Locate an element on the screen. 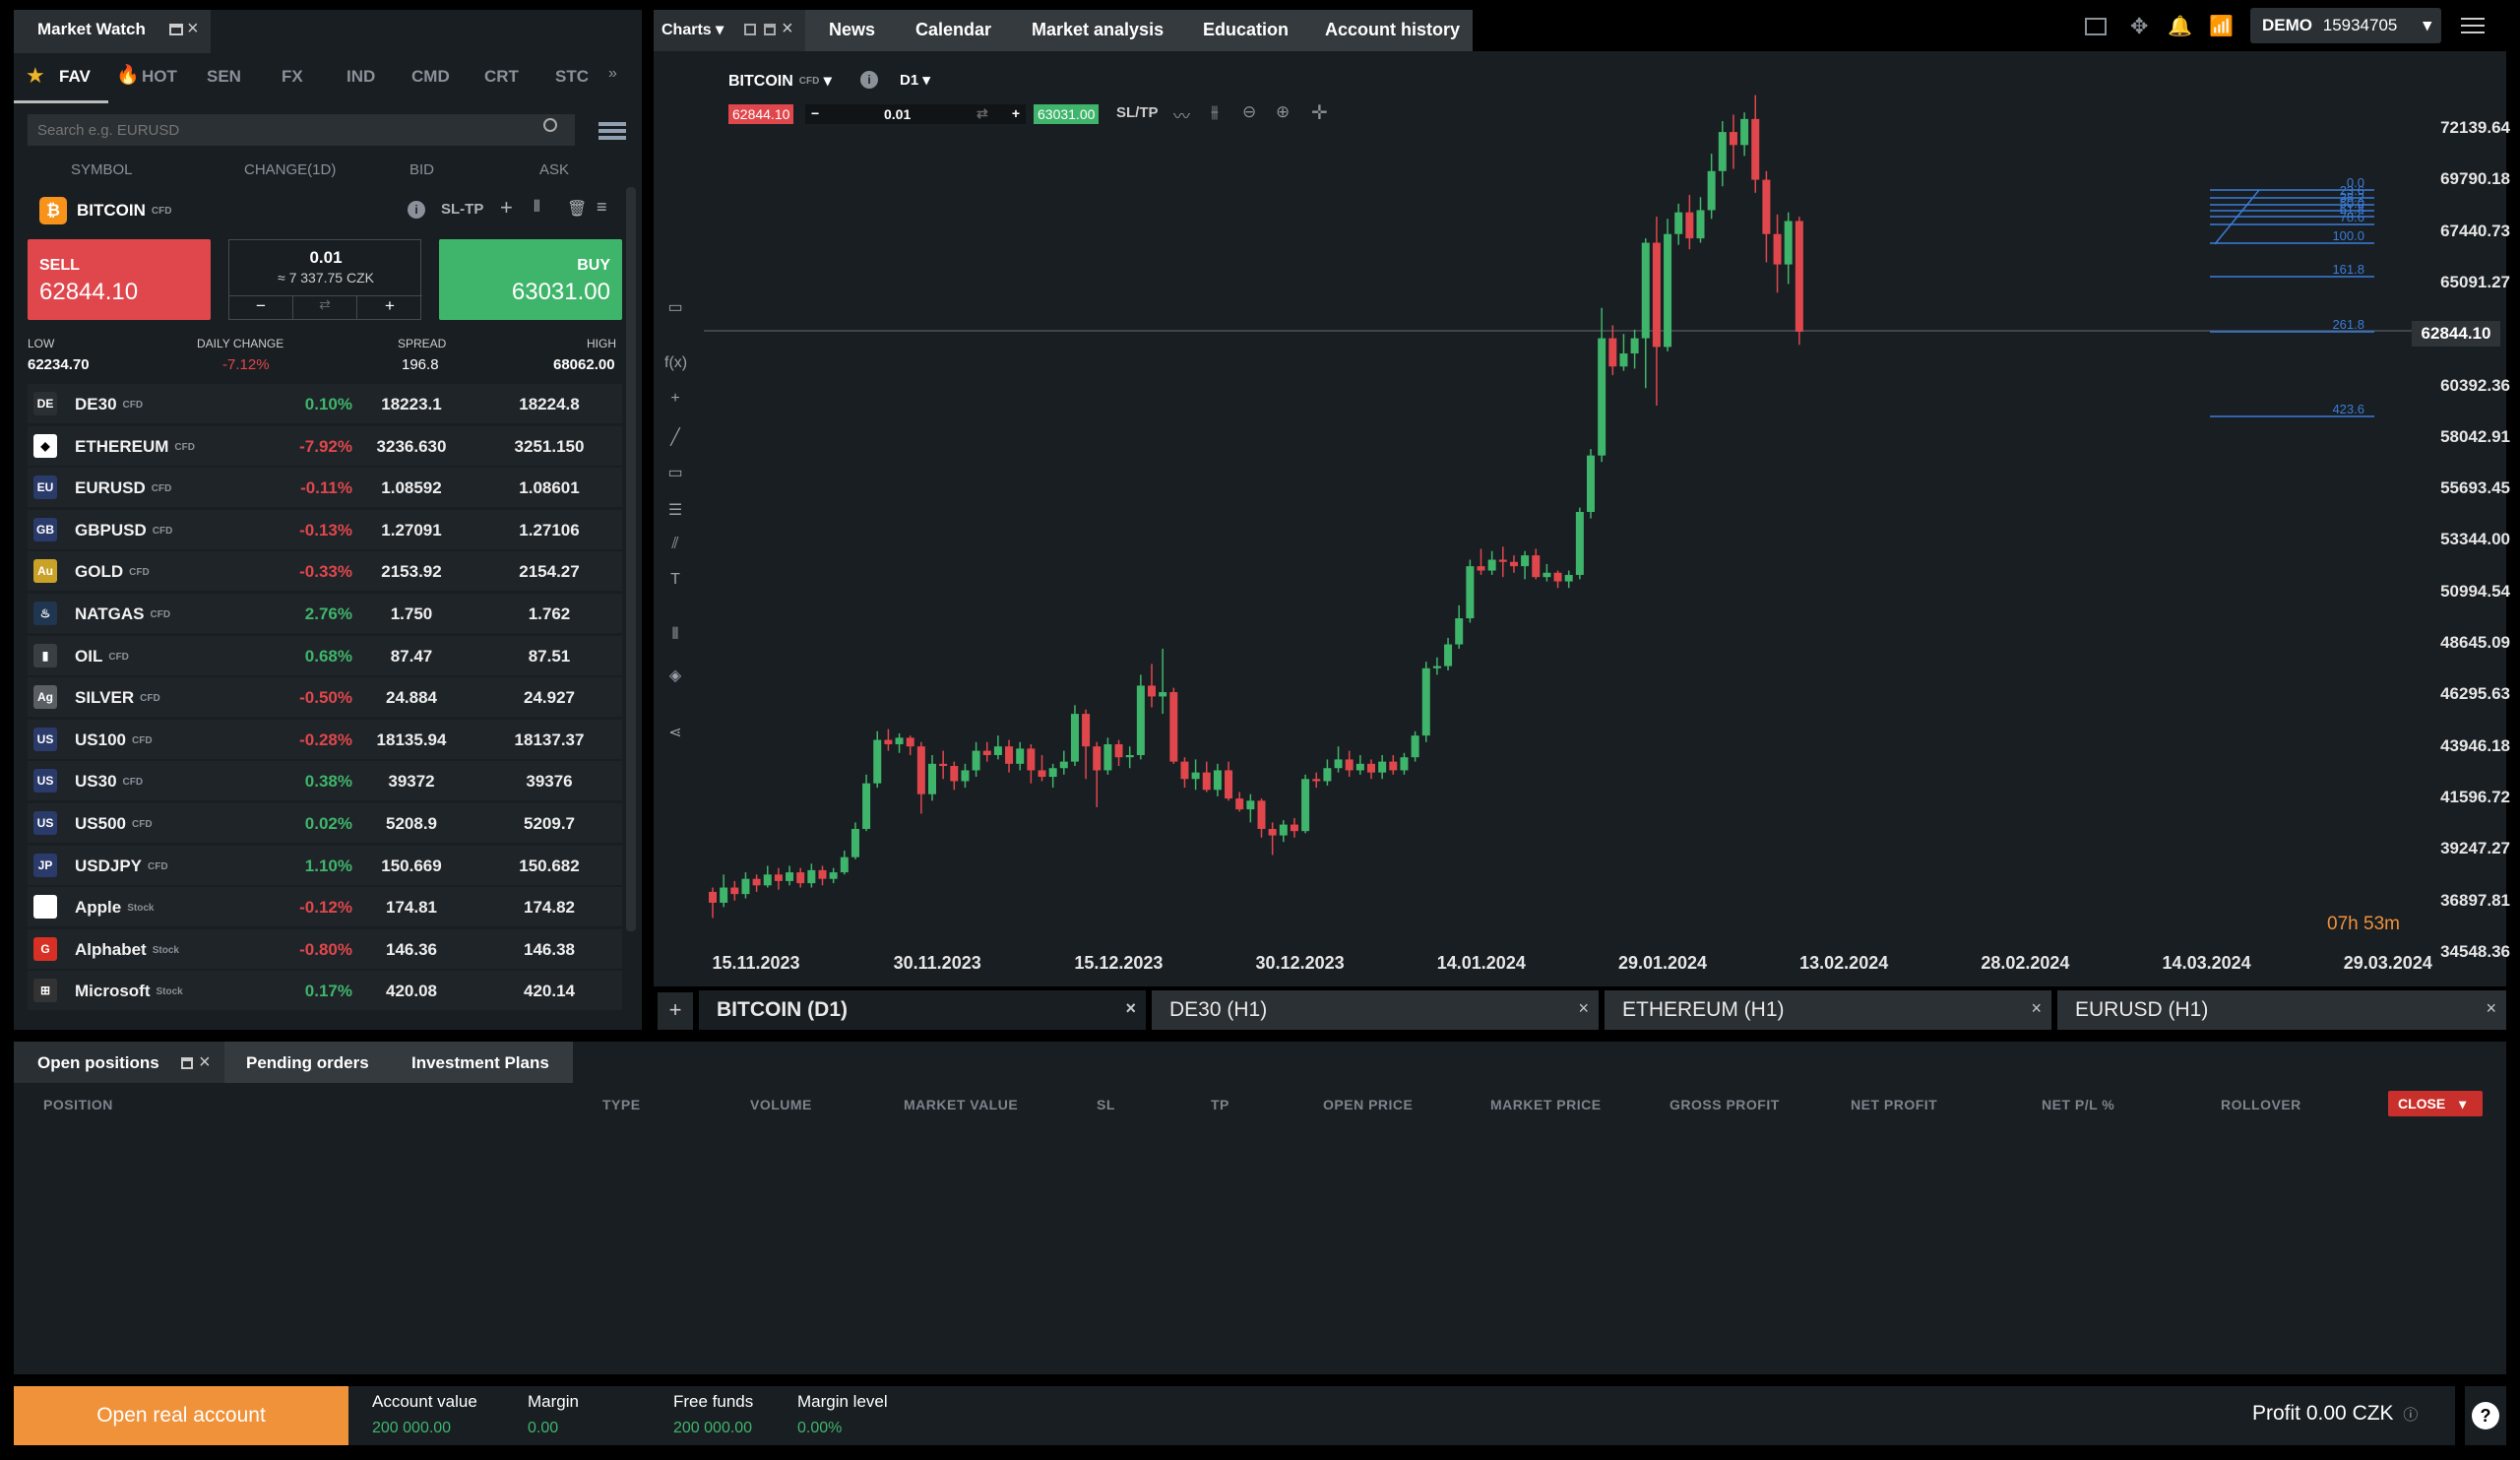  tab-pending-orders-label: Pending orders is located at coordinates (307, 1063).